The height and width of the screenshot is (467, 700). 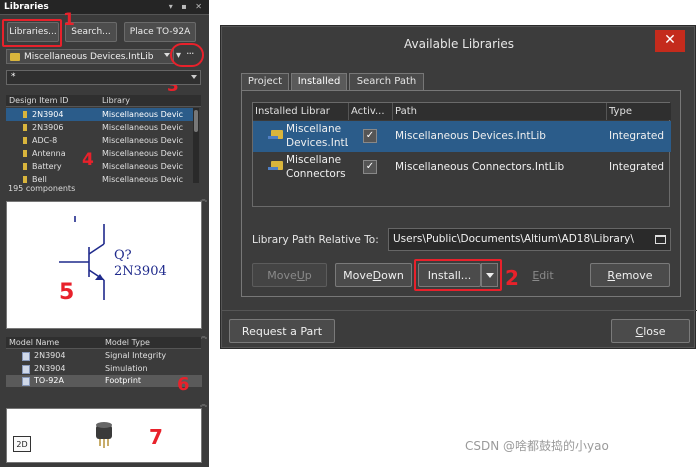 What do you see at coordinates (377, 275) in the screenshot?
I see `move-down-accelerator: D` at bounding box center [377, 275].